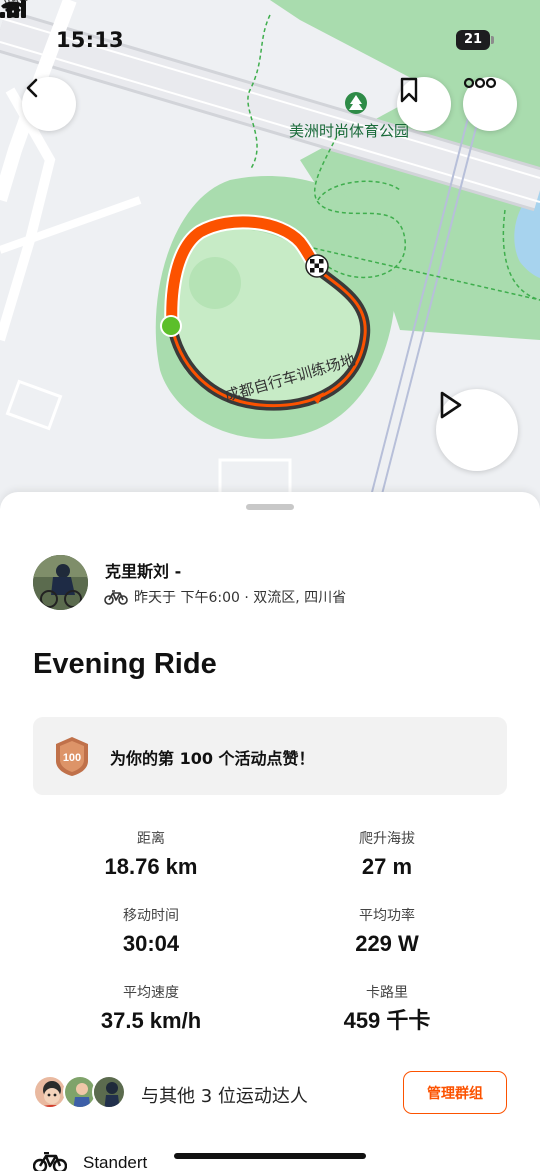 Image resolution: width=540 pixels, height=1171 pixels. What do you see at coordinates (387, 866) in the screenshot?
I see `stat-value: 27 m` at bounding box center [387, 866].